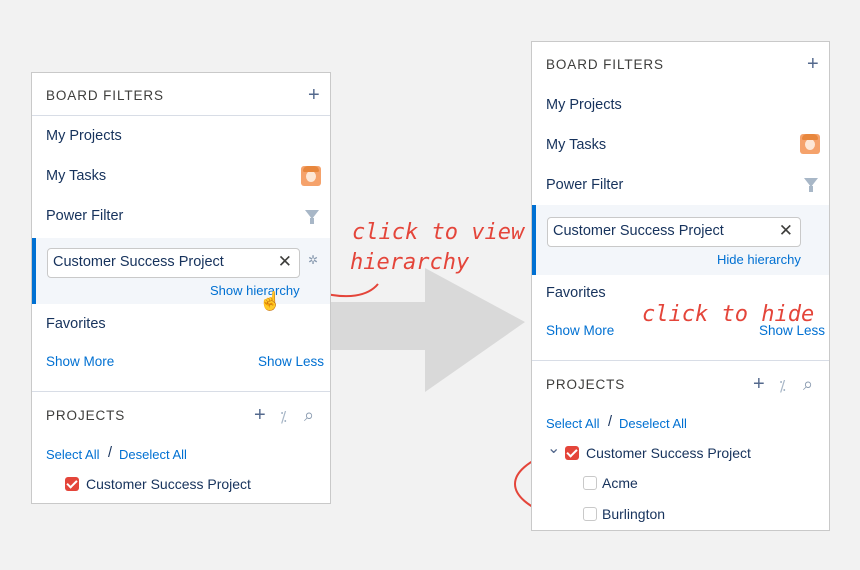  Describe the element at coordinates (620, 483) in the screenshot. I see `child-project-label-acme: Acme` at that location.